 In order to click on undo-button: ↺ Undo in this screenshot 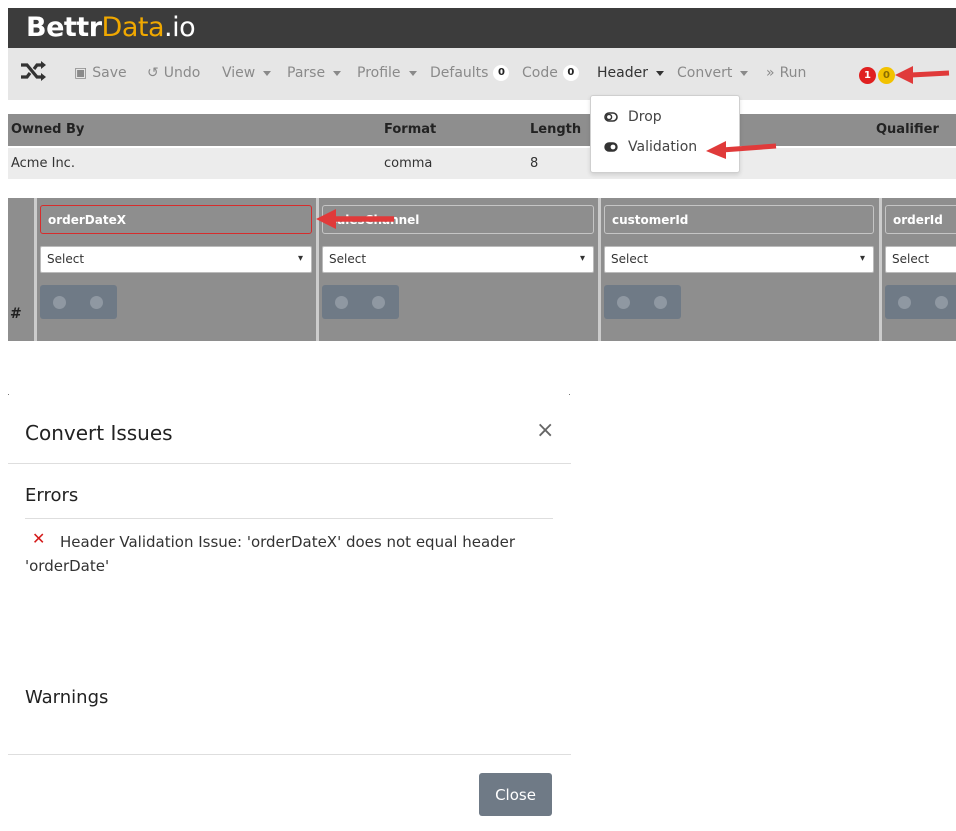, I will do `click(173, 73)`.